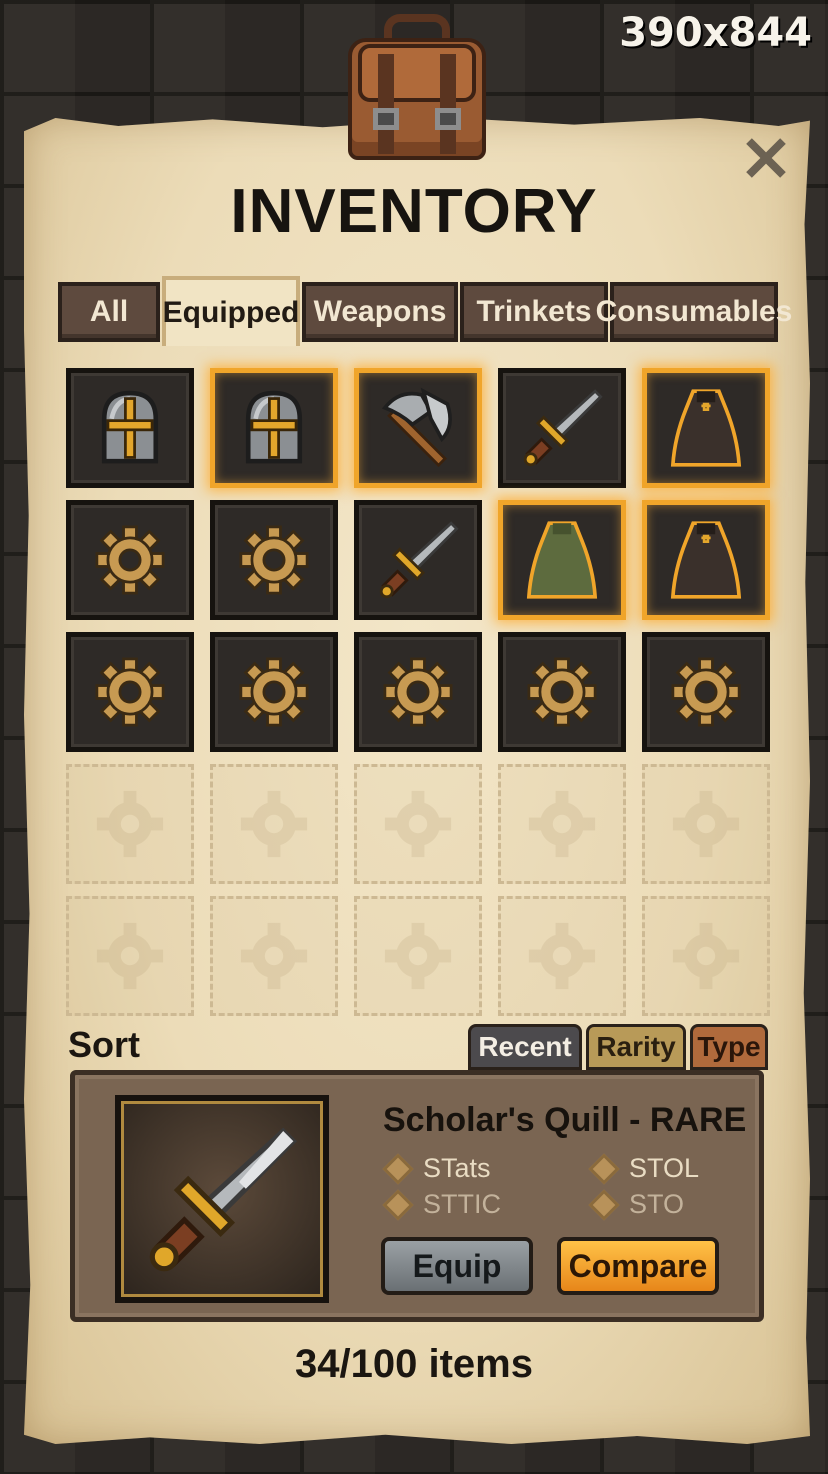  Describe the element at coordinates (534, 312) in the screenshot. I see `tab-trinkets: Trinkets` at that location.